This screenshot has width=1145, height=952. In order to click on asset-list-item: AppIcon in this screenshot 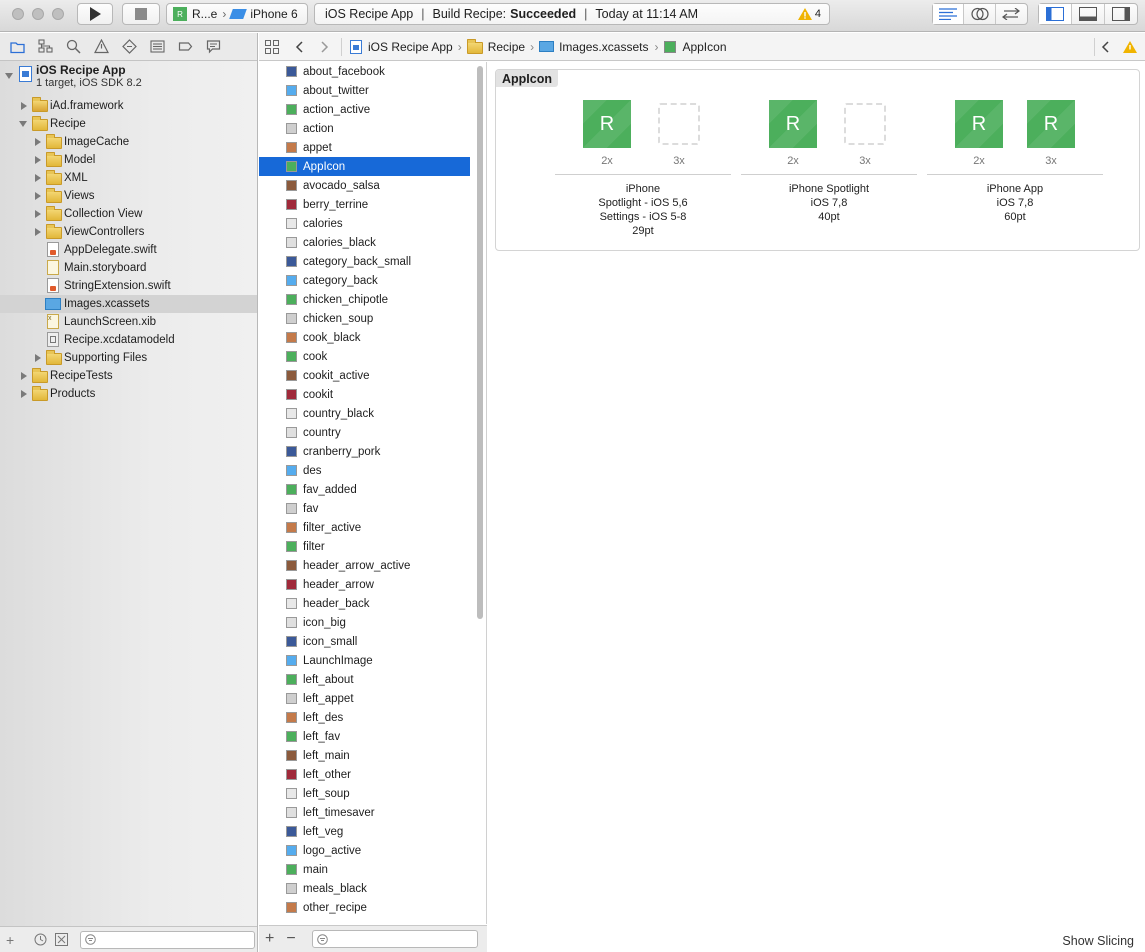, I will do `click(364, 166)`.